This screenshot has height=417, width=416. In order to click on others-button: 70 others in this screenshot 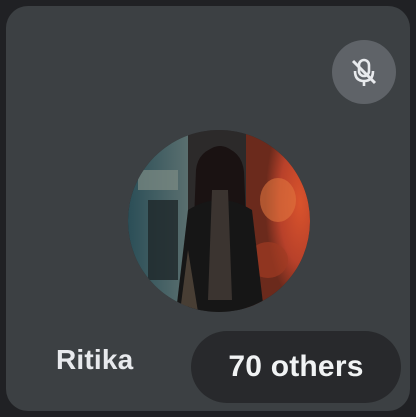, I will do `click(296, 367)`.